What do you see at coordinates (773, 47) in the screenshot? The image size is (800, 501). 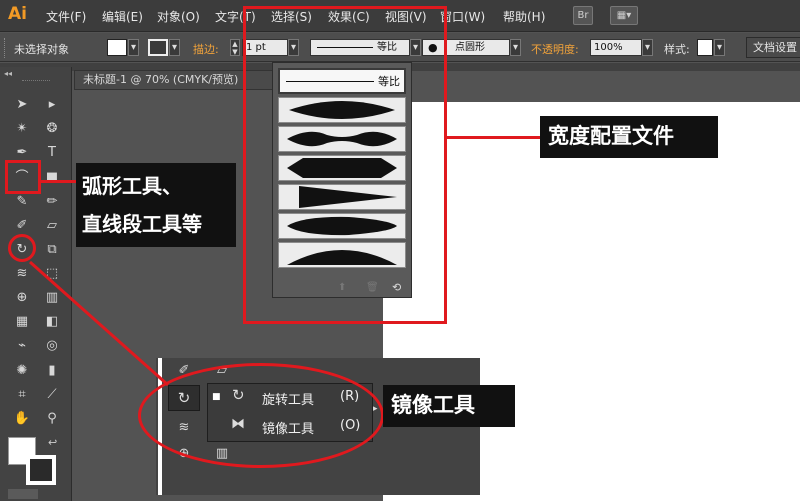 I see `document-setup-button: 文档设置` at bounding box center [773, 47].